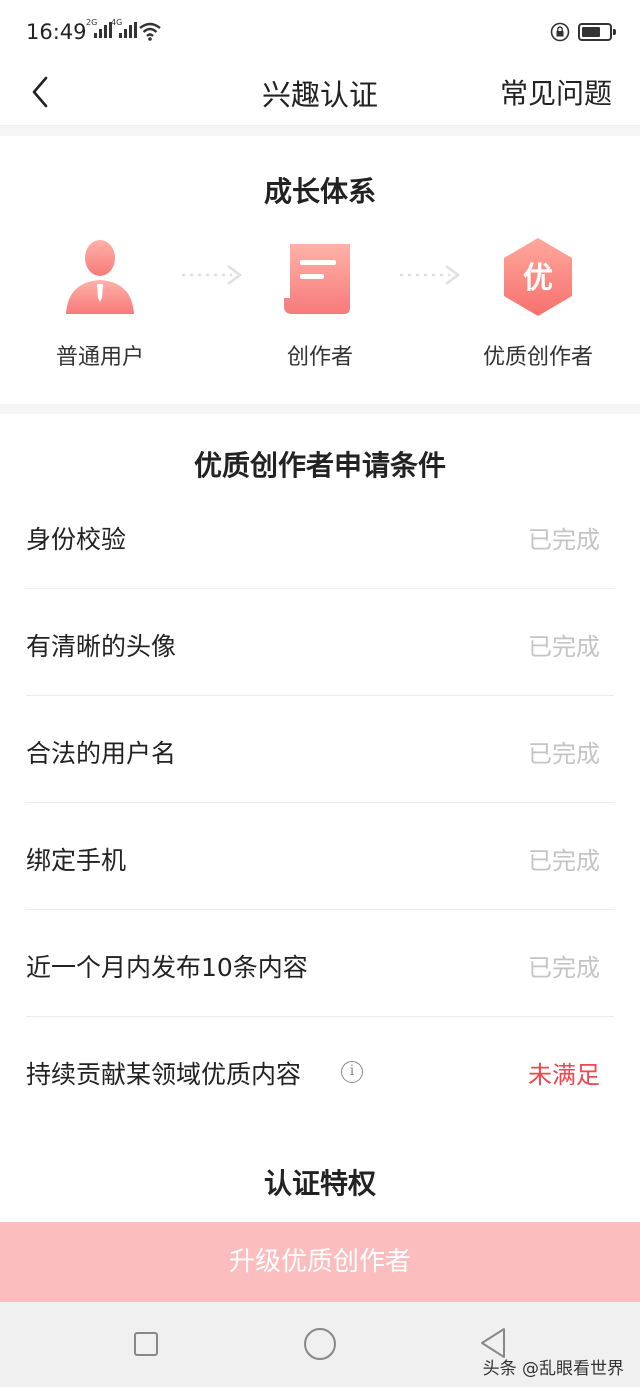  What do you see at coordinates (320, 749) in the screenshot?
I see `condition-row-username: 合法的用户名 已完成` at bounding box center [320, 749].